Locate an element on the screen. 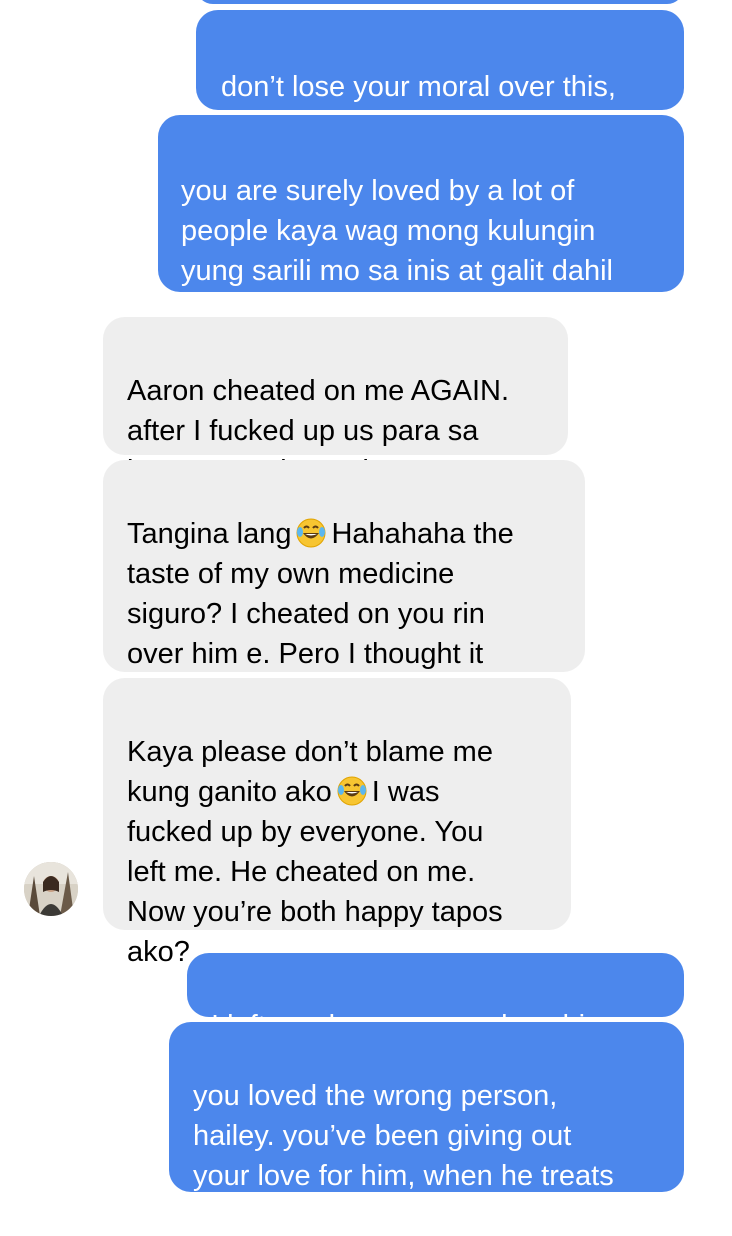 This screenshot has width=732, height=1236. contact-avatar is located at coordinates (51, 889).